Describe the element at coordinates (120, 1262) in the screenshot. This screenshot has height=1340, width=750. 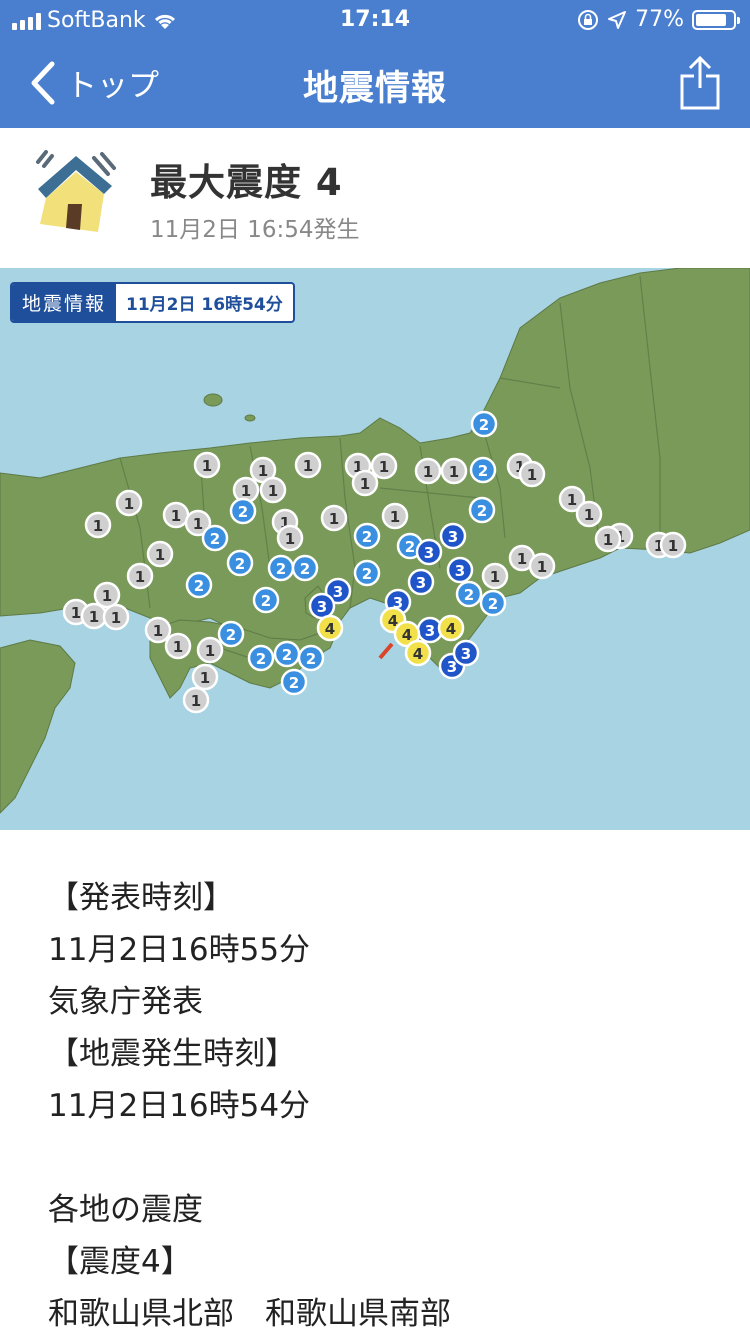
I see `detail-line: 【震度4】` at that location.